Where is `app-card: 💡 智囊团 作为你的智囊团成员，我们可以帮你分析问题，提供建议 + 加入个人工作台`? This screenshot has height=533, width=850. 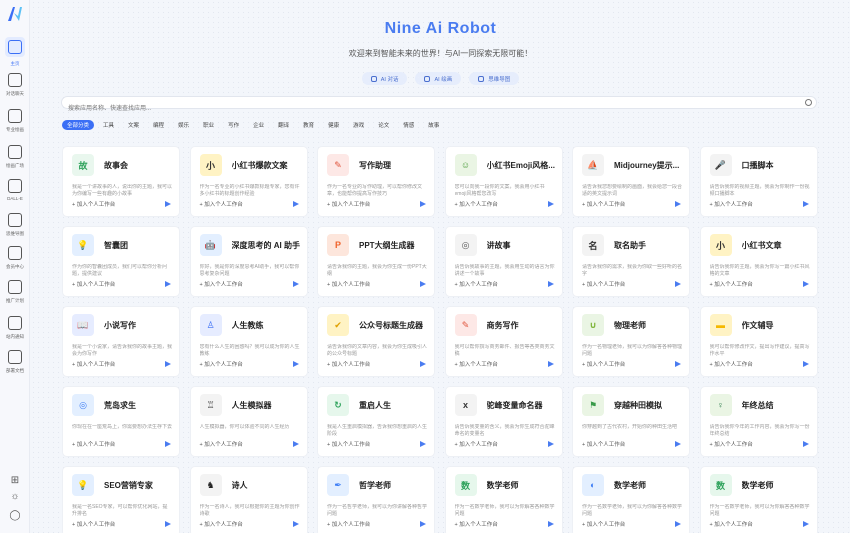
app-card: 💡 智囊团 作为你的智囊团成员，我们可以帮你分析问题，提供建议 + 加入个人工作台 is located at coordinates (121, 261).